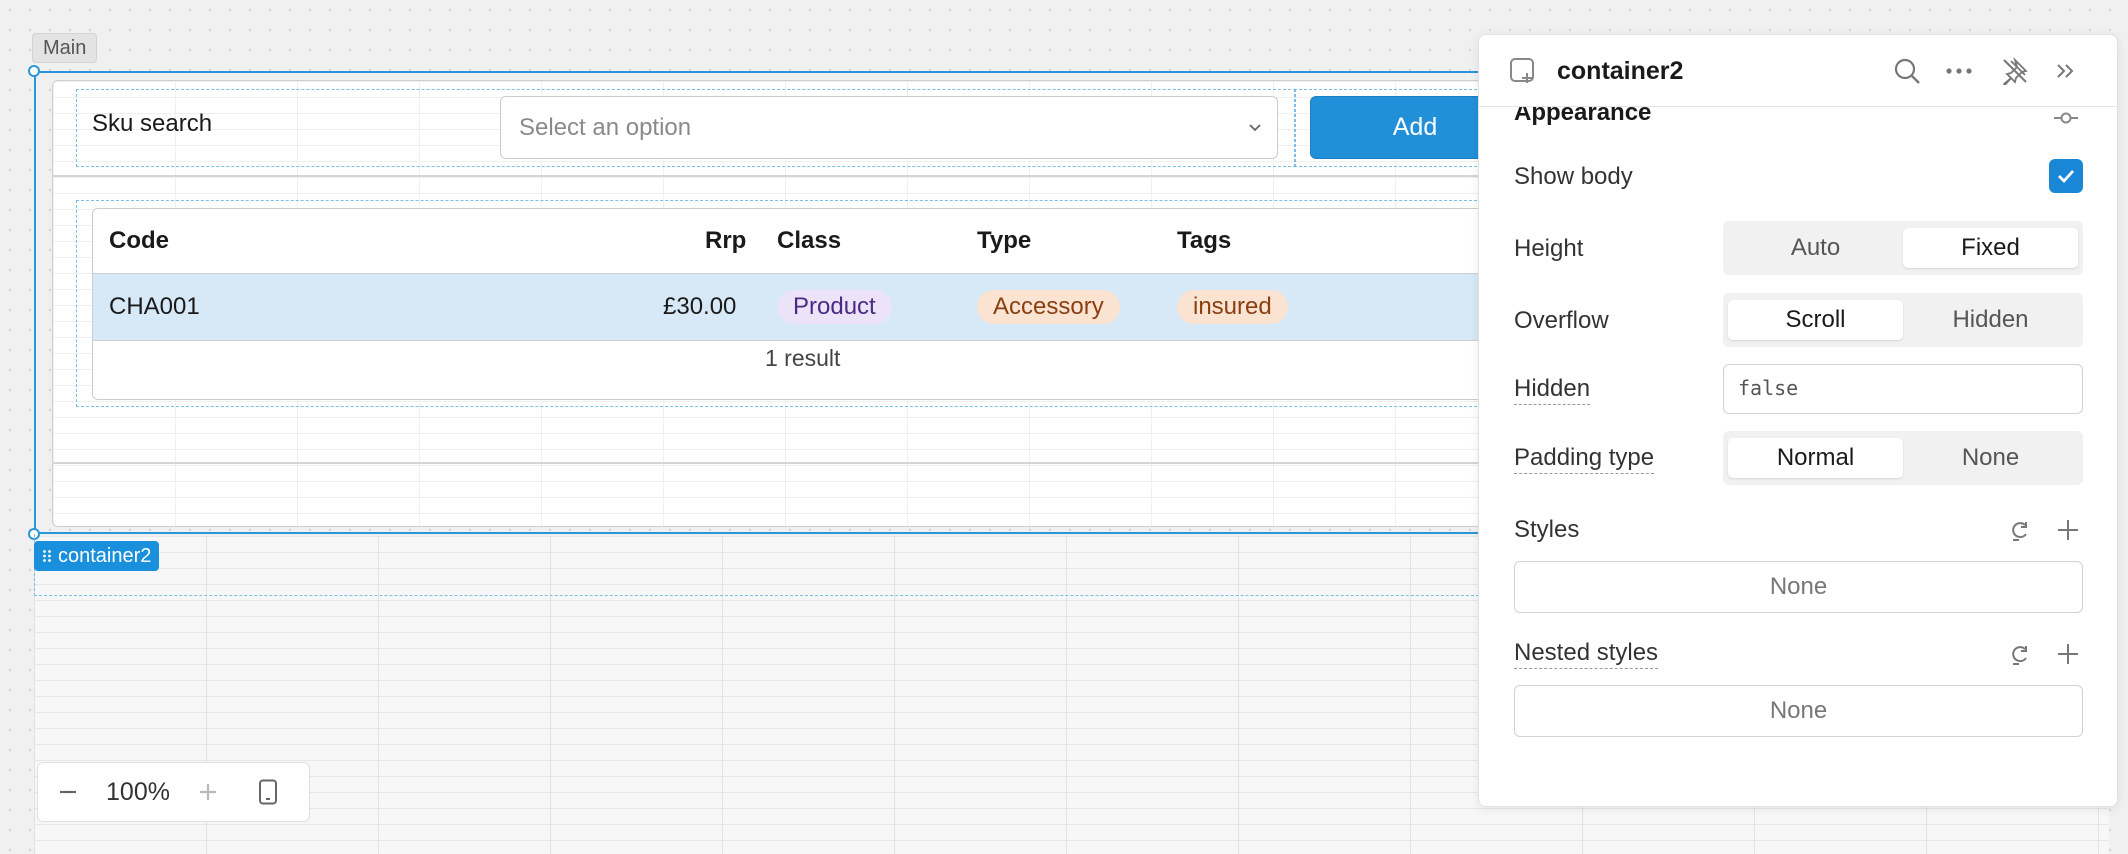 The image size is (2128, 854). What do you see at coordinates (1552, 390) in the screenshot?
I see `hidden-label: Hidden` at bounding box center [1552, 390].